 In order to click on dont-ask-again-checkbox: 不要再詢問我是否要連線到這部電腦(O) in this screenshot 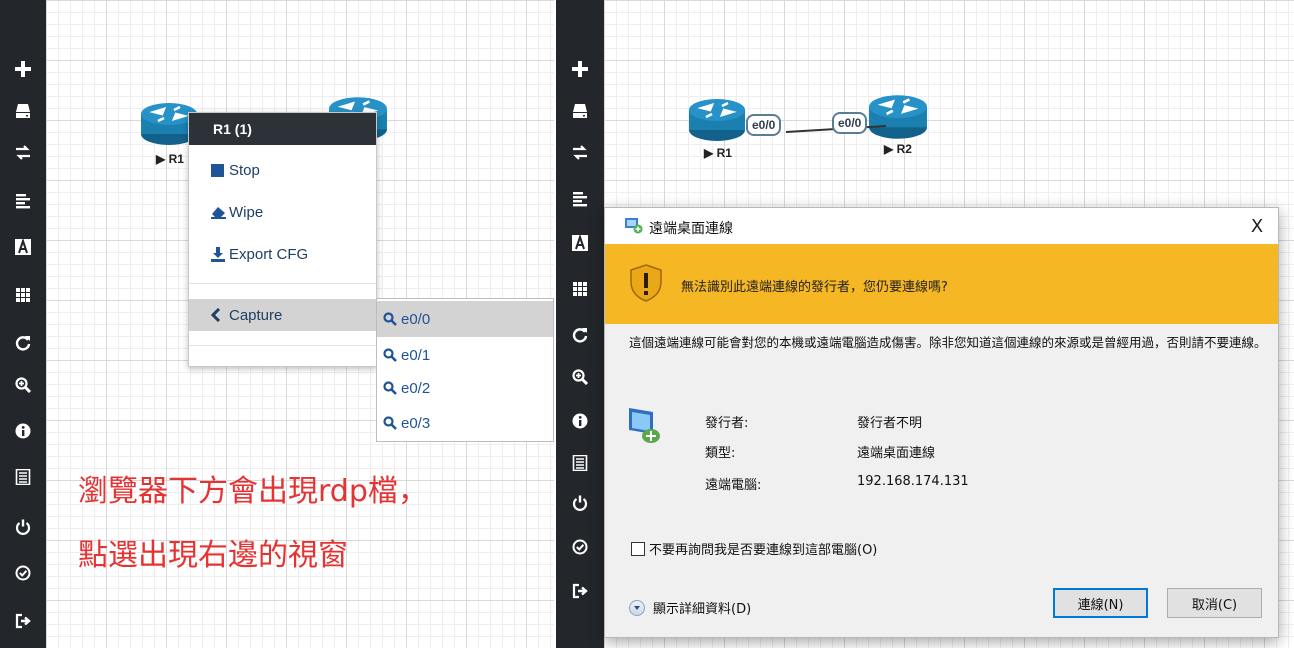, I will do `click(754, 548)`.